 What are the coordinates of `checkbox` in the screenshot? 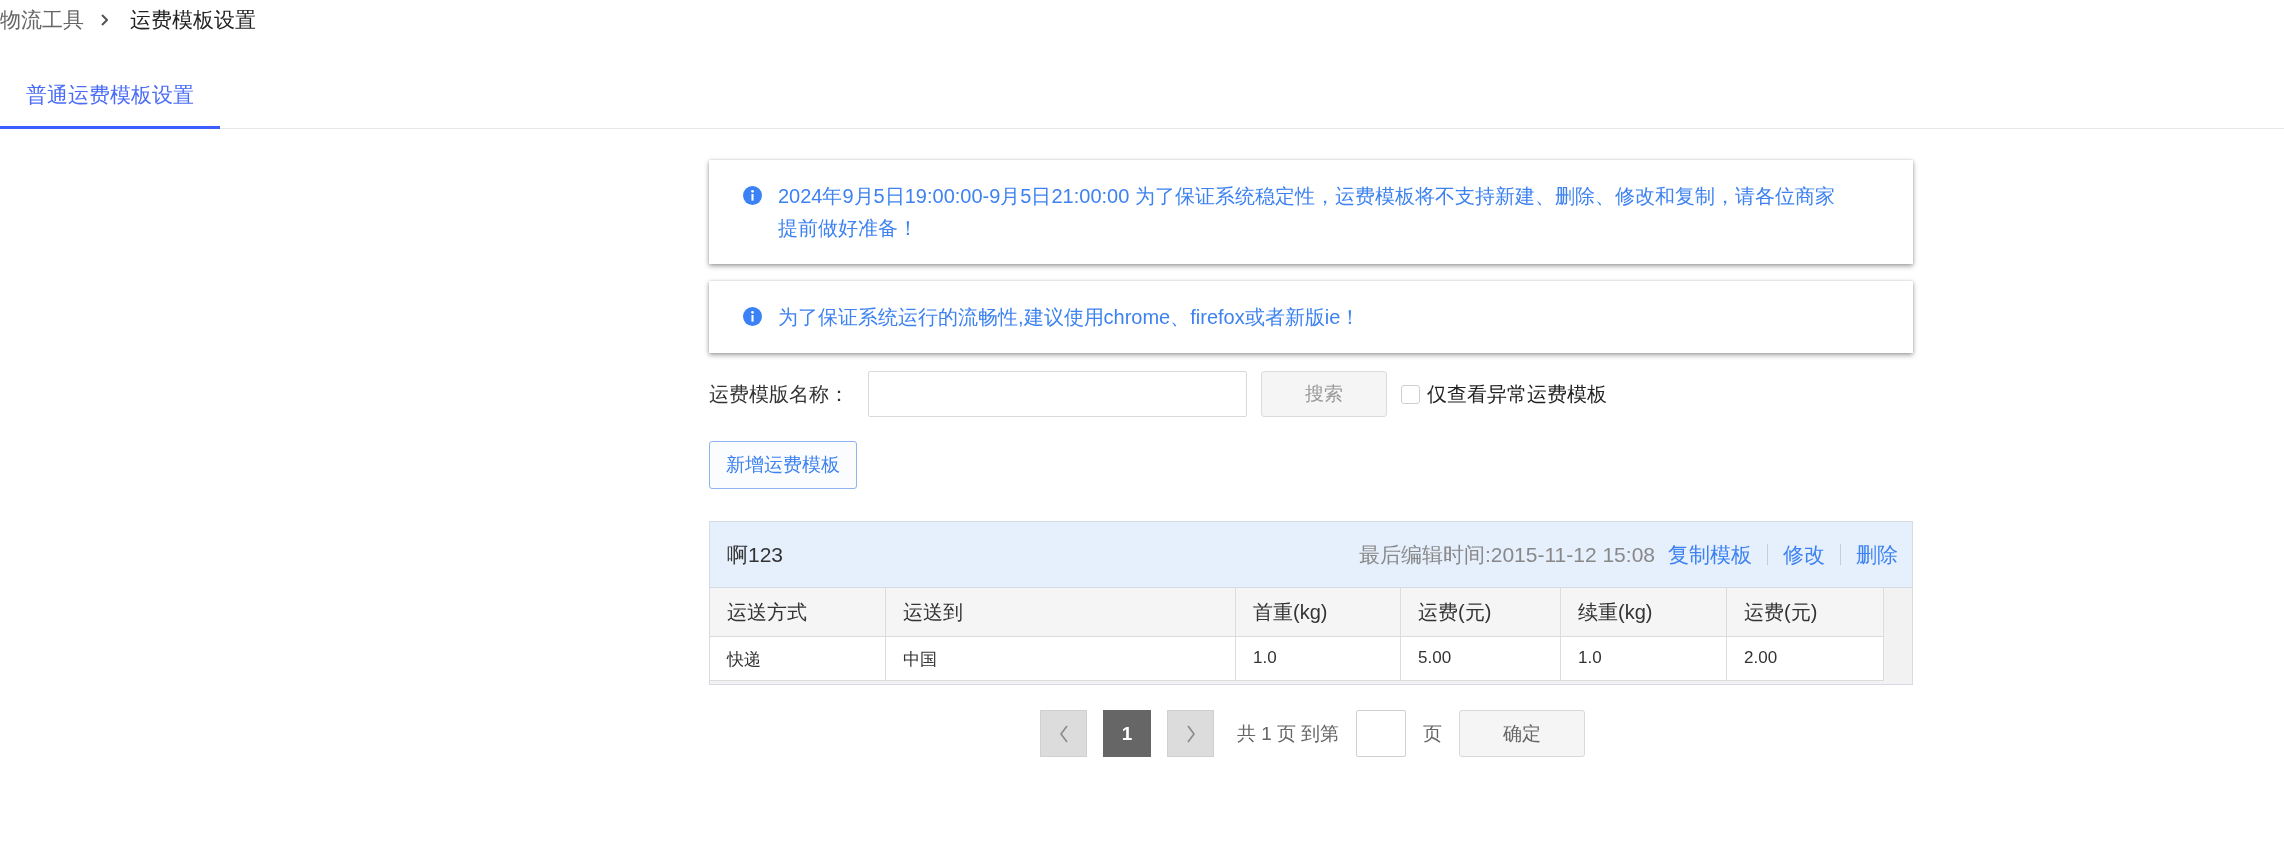 It's located at (1410, 394).